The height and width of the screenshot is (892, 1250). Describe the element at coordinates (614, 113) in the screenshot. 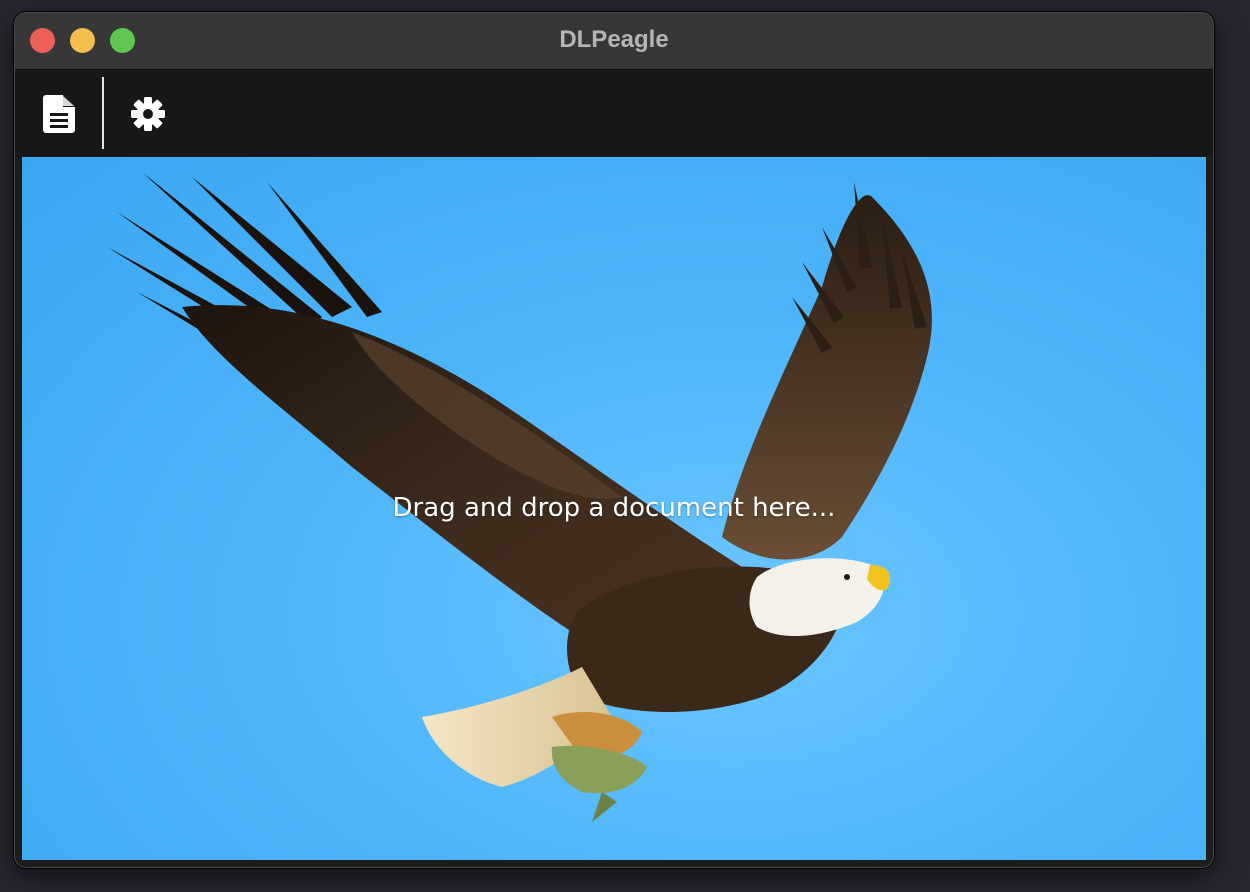

I see `toolbar` at that location.